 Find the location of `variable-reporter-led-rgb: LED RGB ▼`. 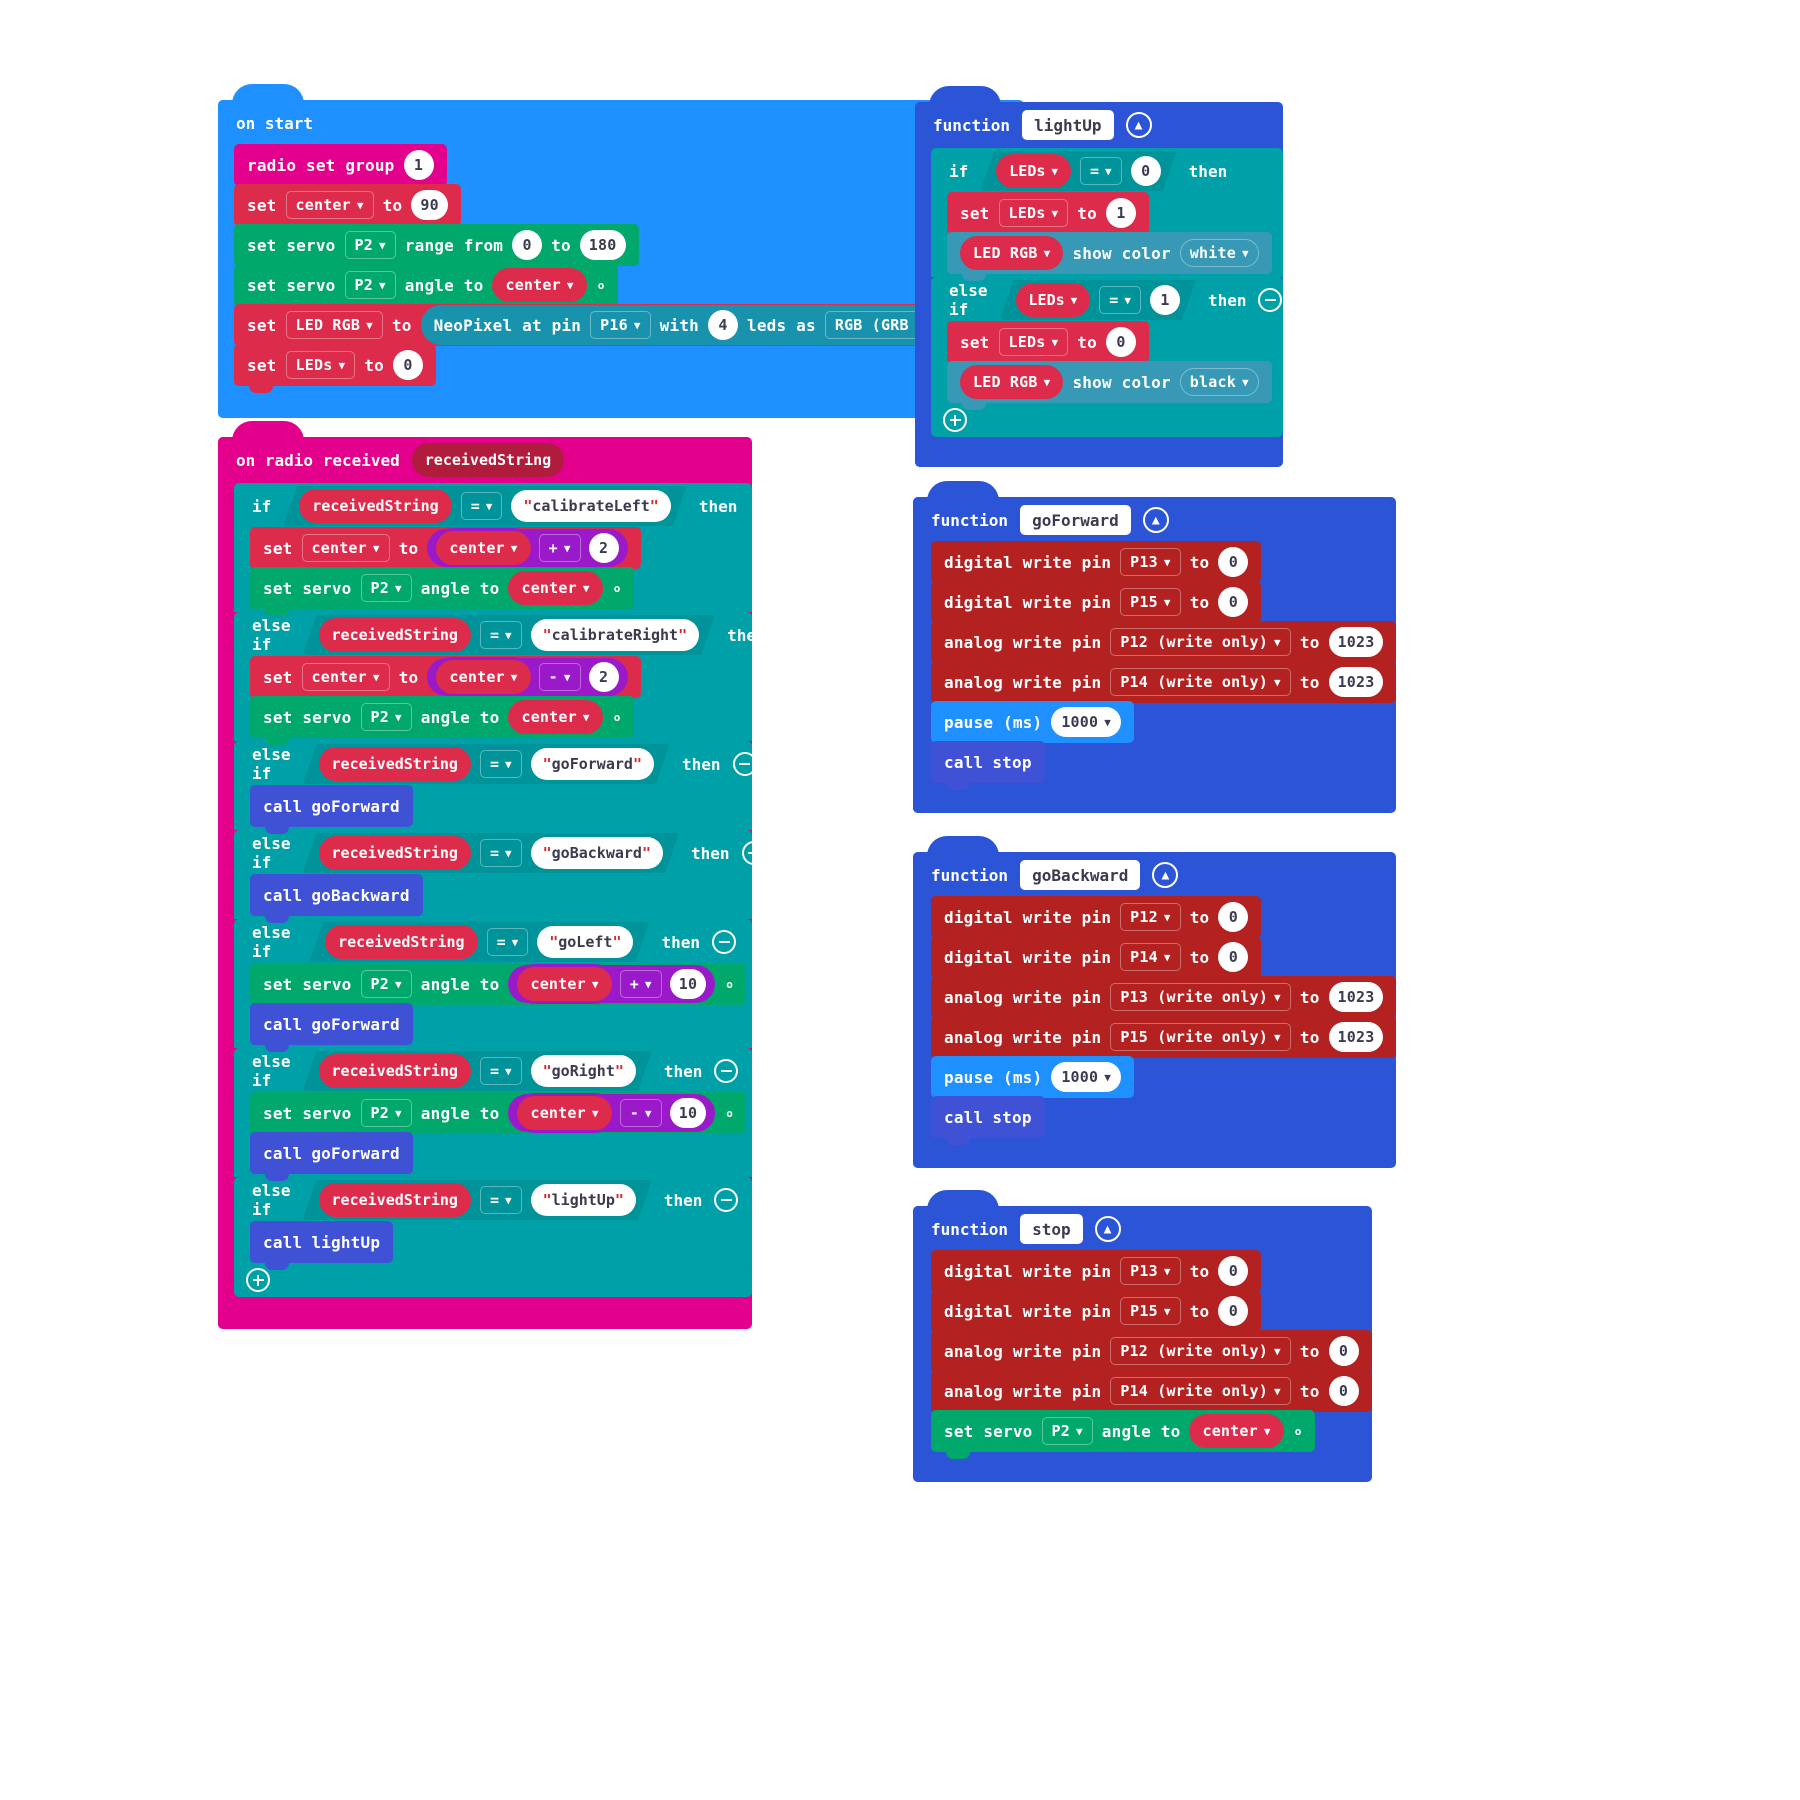

variable-reporter-led-rgb: LED RGB ▼ is located at coordinates (1012, 382).